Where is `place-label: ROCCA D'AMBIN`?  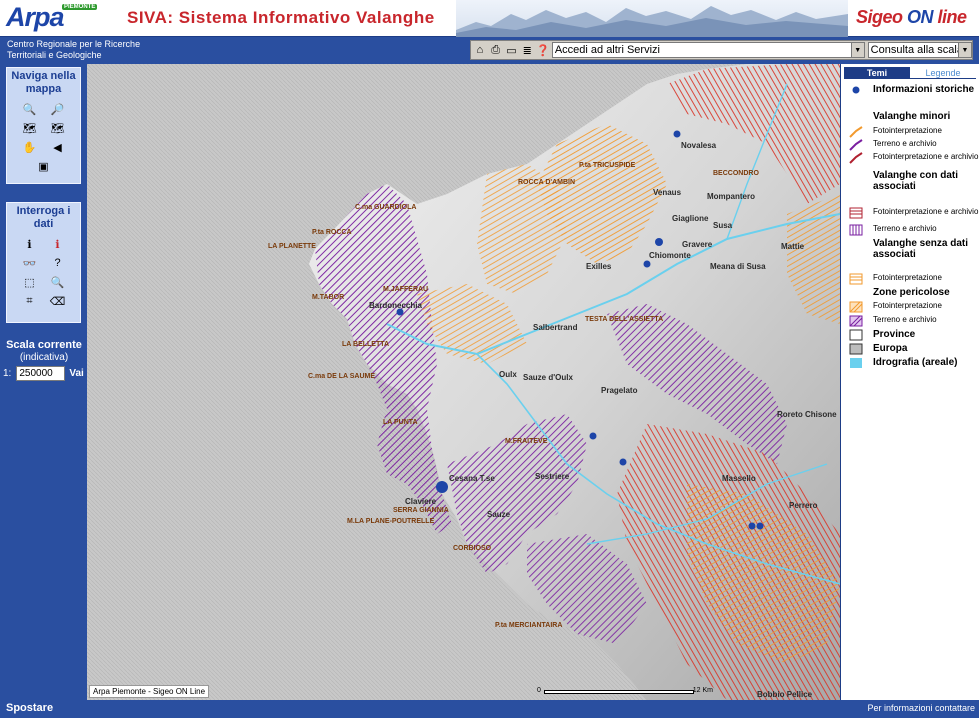 place-label: ROCCA D'AMBIN is located at coordinates (547, 182).